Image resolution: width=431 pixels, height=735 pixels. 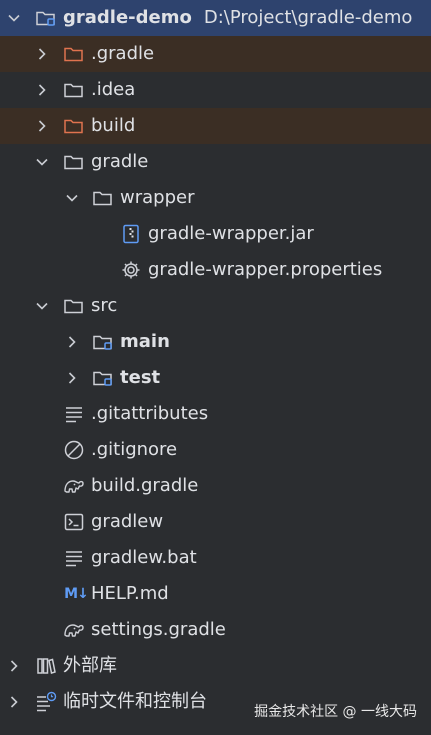 What do you see at coordinates (150, 413) in the screenshot?
I see `tree-item-label: .gitattributes` at bounding box center [150, 413].